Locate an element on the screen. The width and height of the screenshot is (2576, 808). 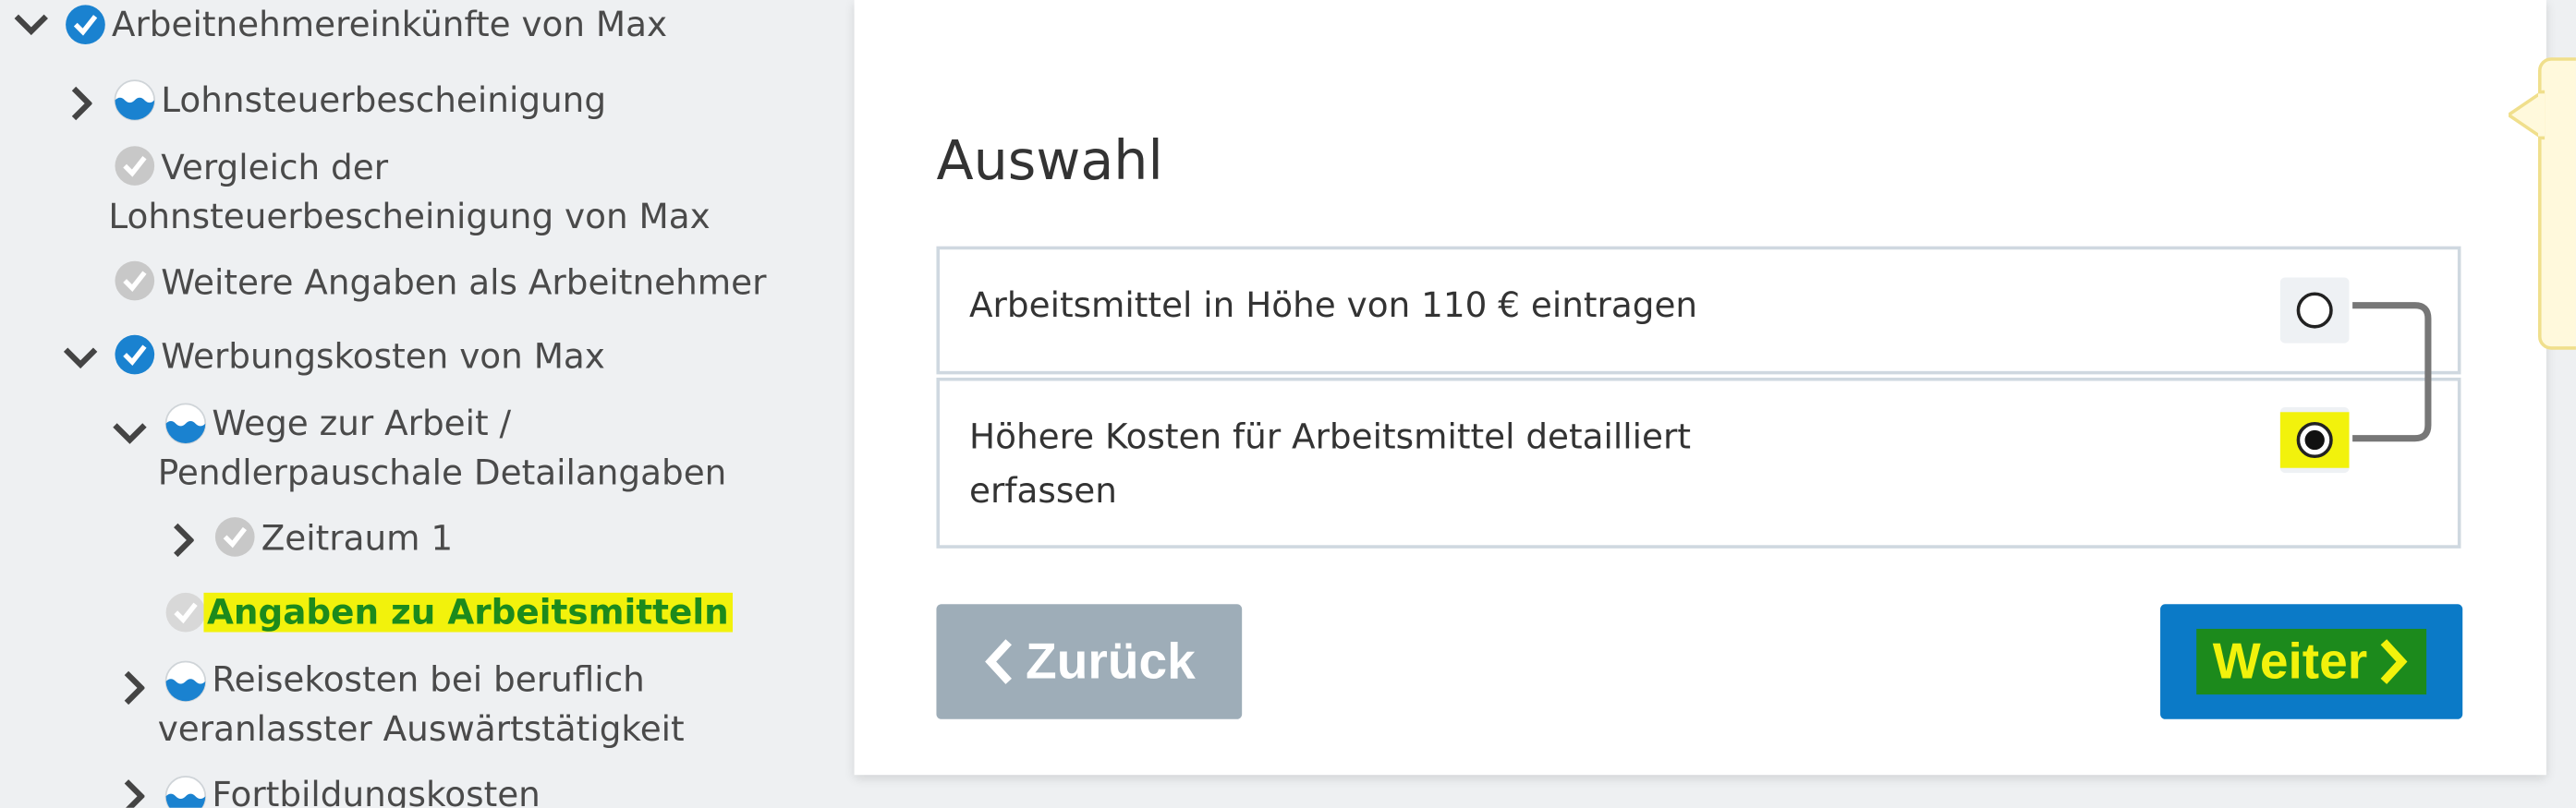
sidebar-item-vergleich-line2: Lohnsteuerbescheinigung von Max is located at coordinates (409, 216).